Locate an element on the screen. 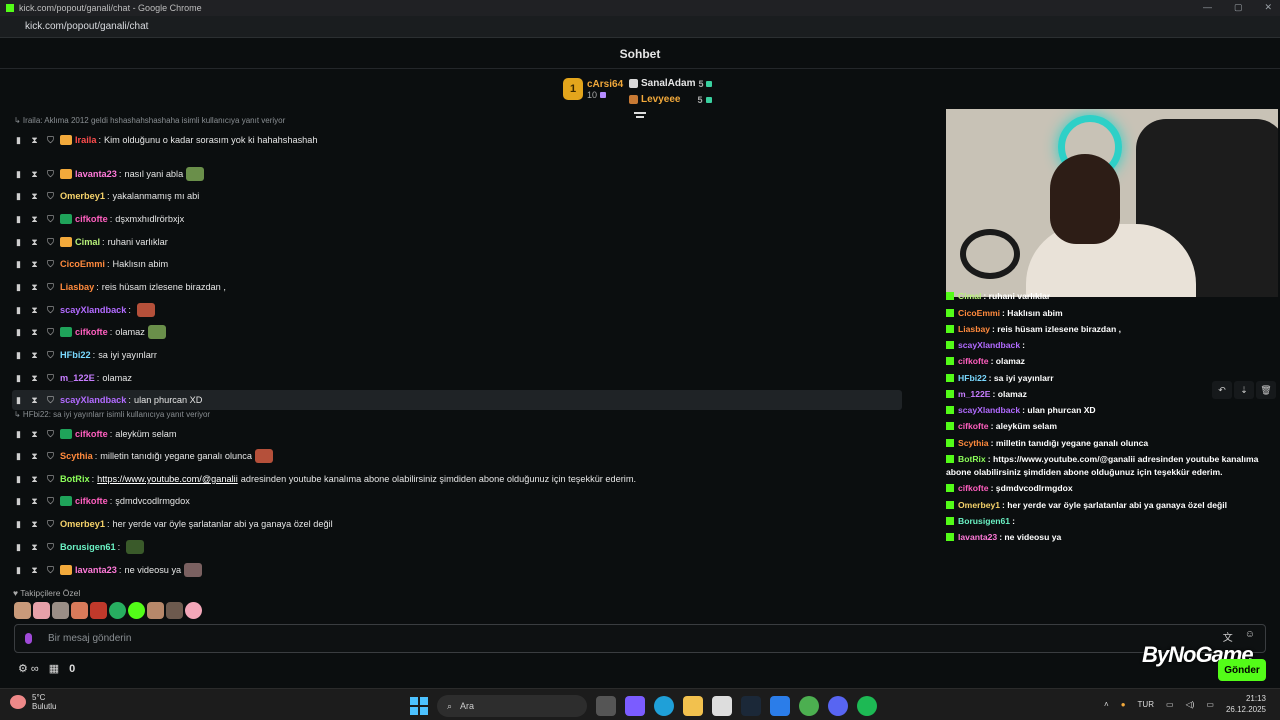 The height and width of the screenshot is (720, 1280). taskbar-search: ⌕ Ara is located at coordinates (512, 706).